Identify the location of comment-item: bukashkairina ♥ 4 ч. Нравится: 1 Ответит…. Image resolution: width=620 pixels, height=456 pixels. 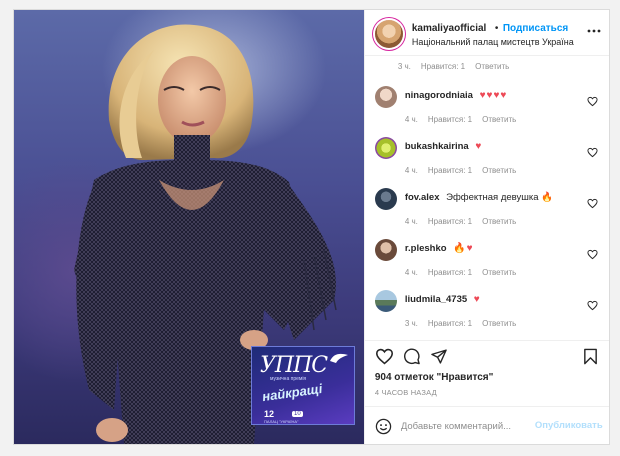
(487, 162).